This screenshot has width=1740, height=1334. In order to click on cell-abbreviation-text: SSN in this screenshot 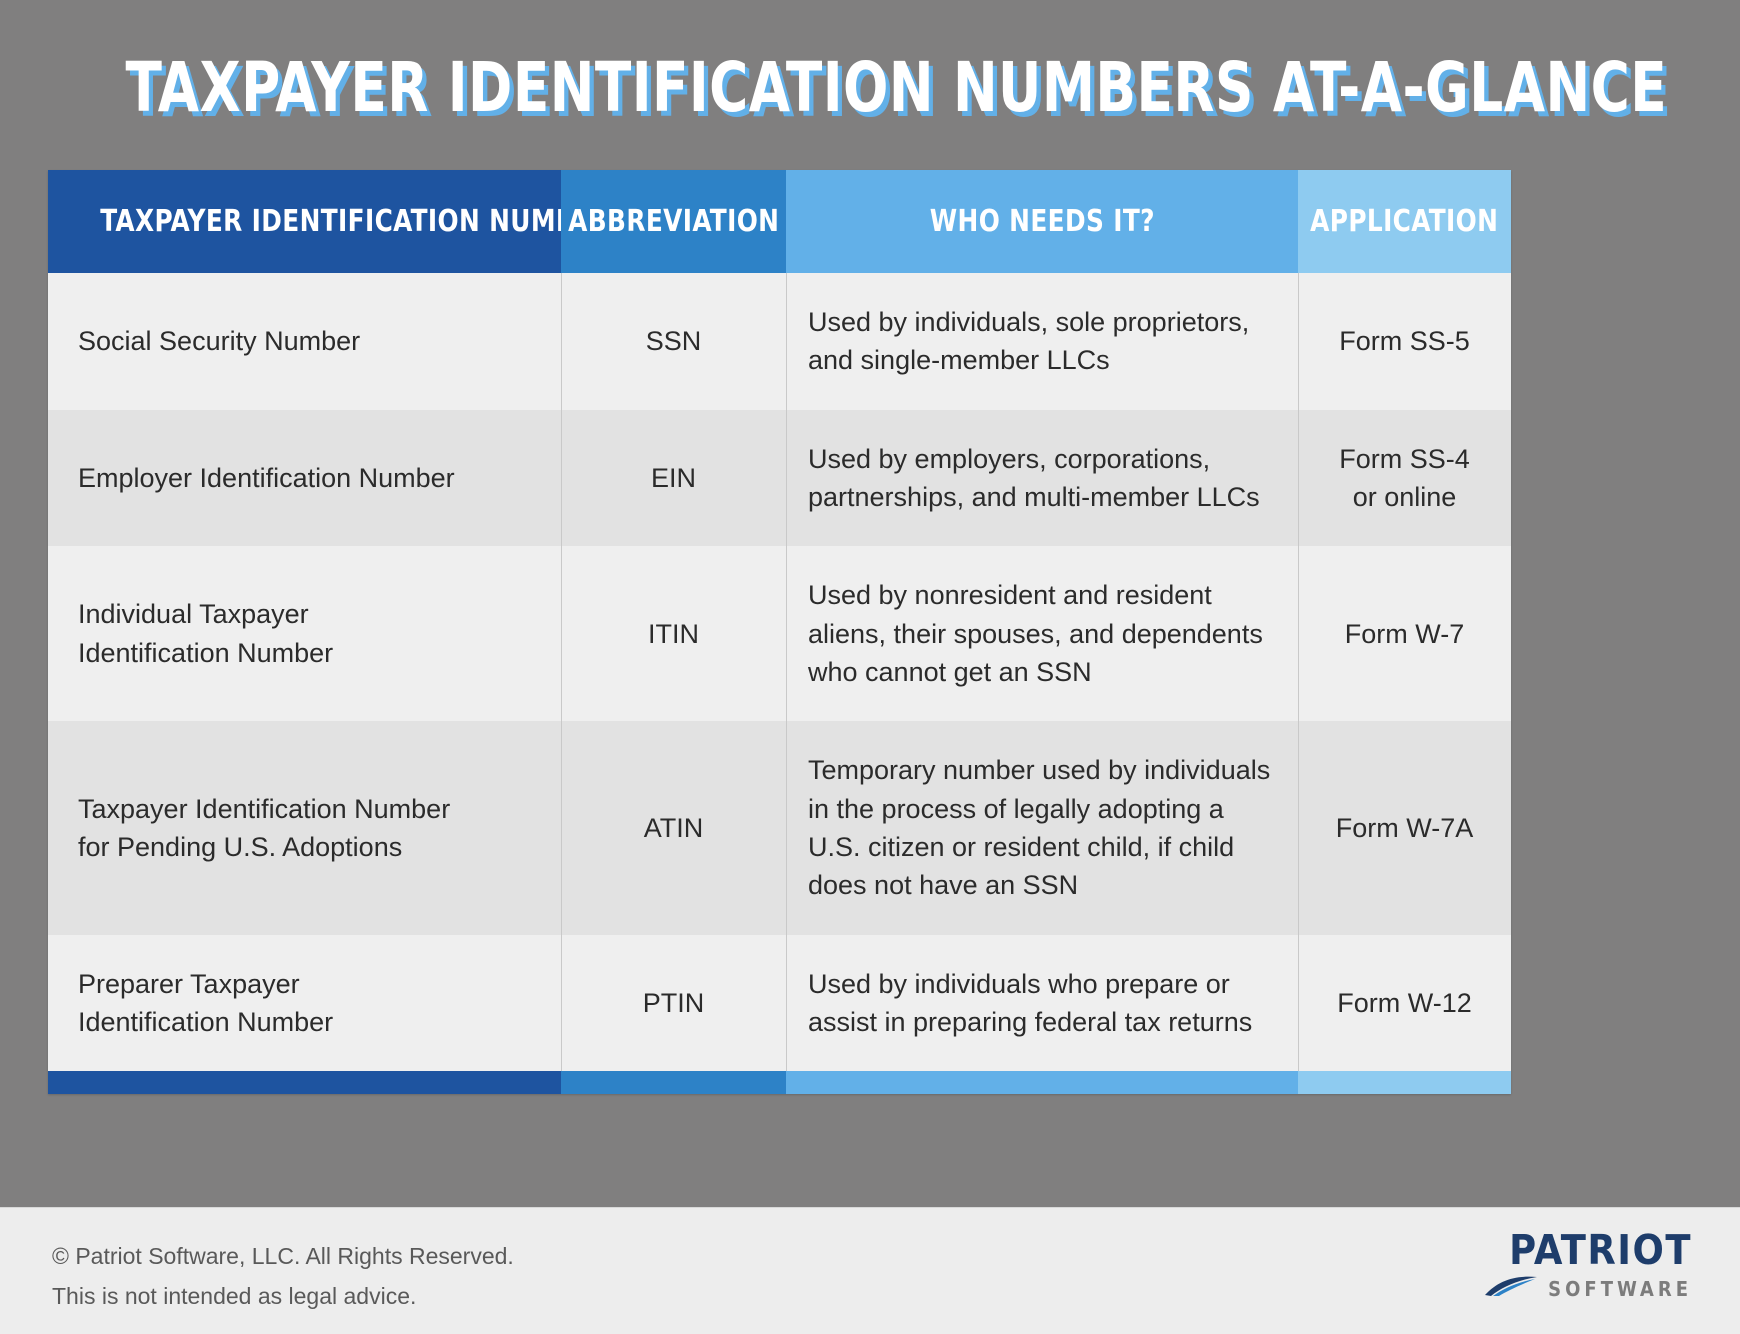, I will do `click(673, 341)`.